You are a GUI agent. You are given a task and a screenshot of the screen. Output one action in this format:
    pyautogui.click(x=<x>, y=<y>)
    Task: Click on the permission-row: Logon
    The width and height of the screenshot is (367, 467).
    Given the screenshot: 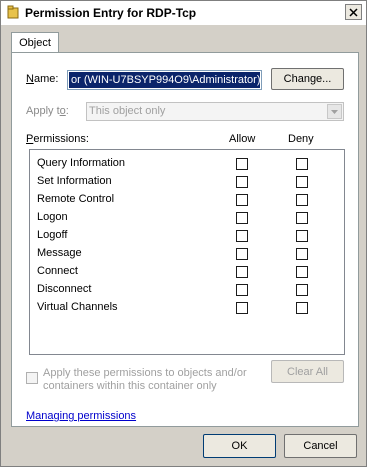 What is the action you would take?
    pyautogui.click(x=187, y=216)
    